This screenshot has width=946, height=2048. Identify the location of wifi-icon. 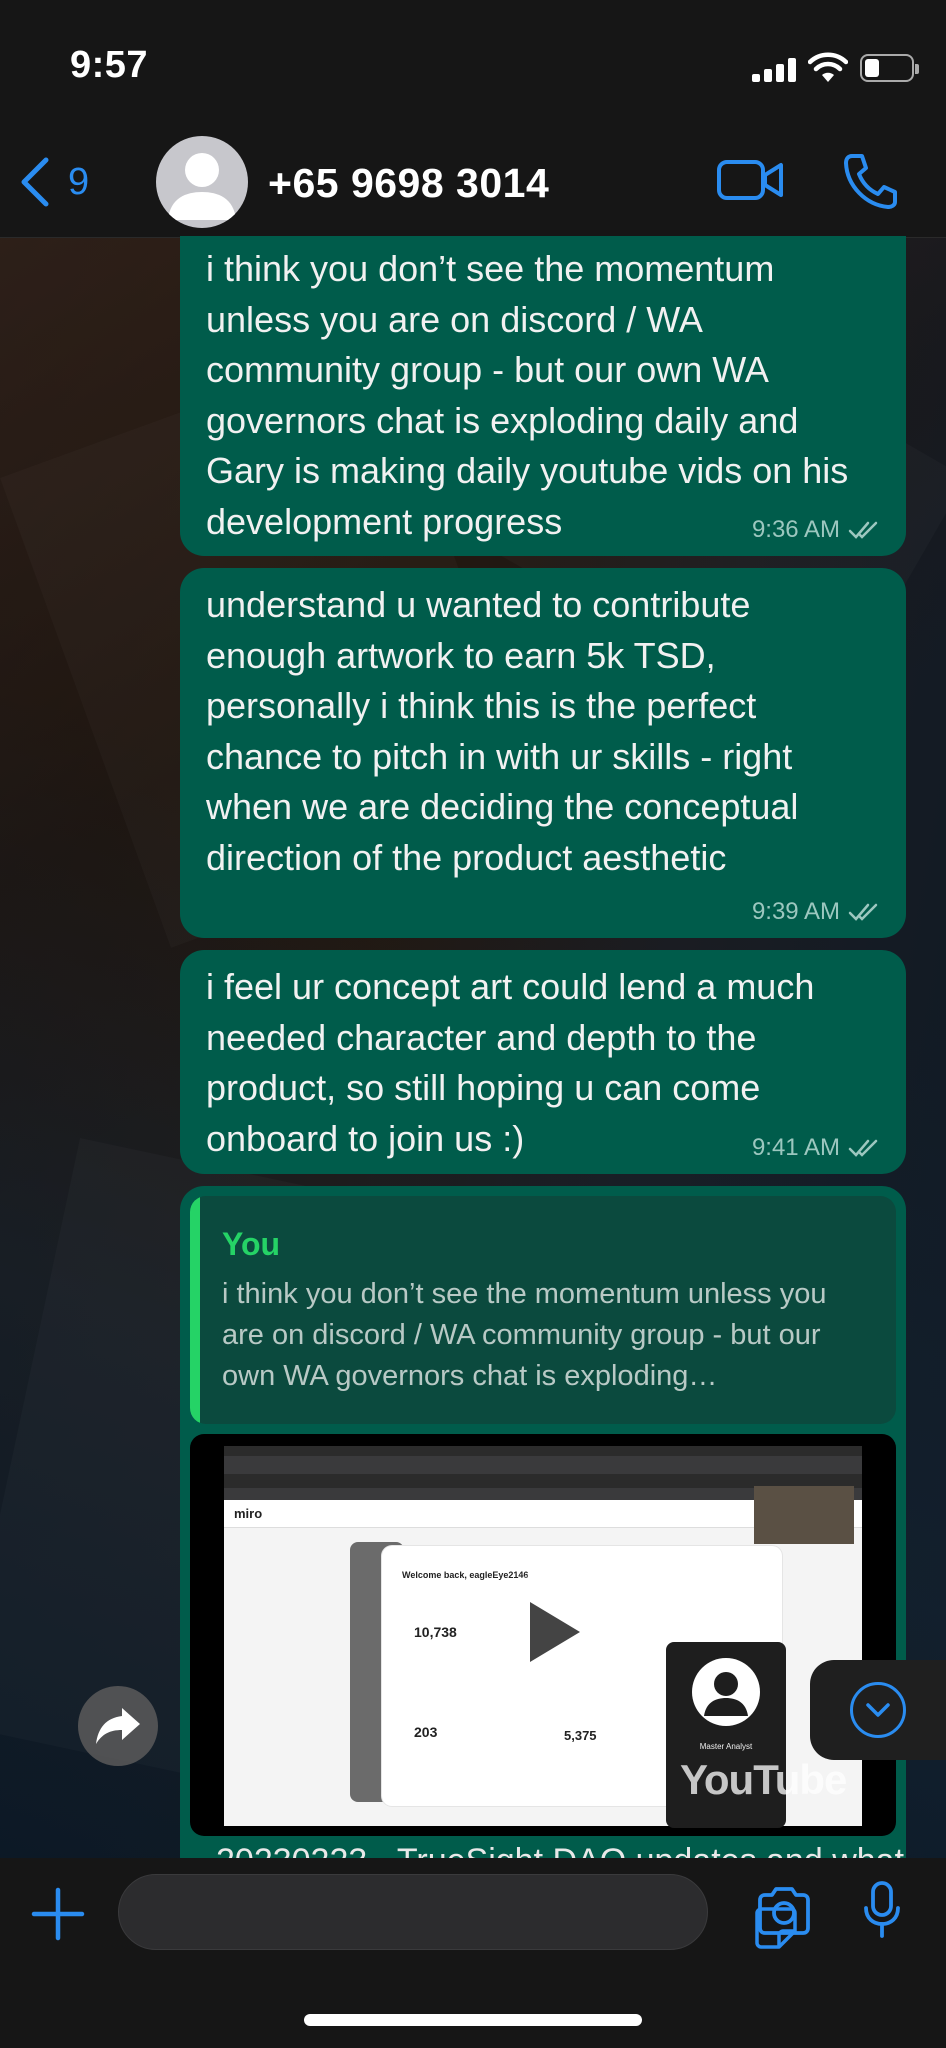
(828, 67).